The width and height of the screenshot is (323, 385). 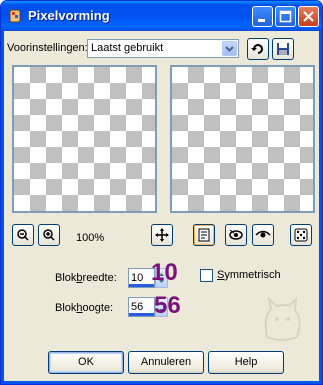 I want to click on window-border-bottom, so click(x=161, y=382).